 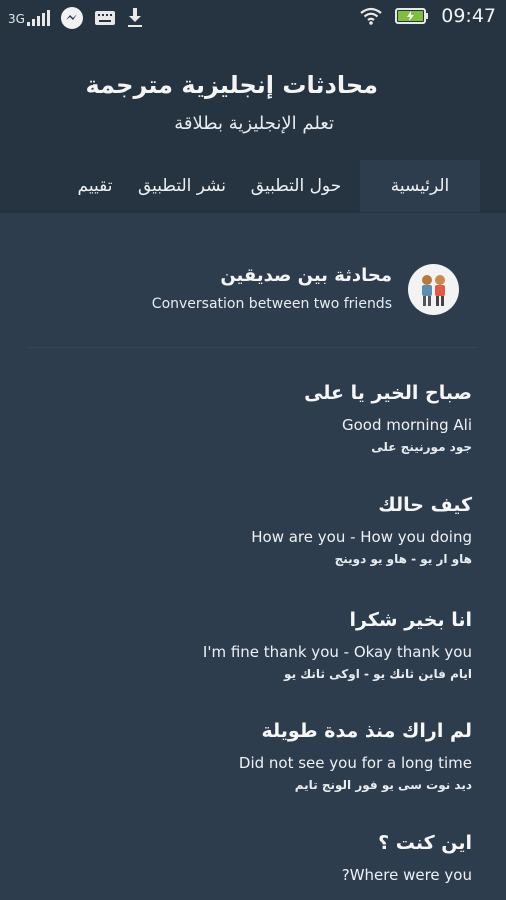 I want to click on app-subtitle: تعلم الإنجليزية بطلاقة, so click(x=254, y=123).